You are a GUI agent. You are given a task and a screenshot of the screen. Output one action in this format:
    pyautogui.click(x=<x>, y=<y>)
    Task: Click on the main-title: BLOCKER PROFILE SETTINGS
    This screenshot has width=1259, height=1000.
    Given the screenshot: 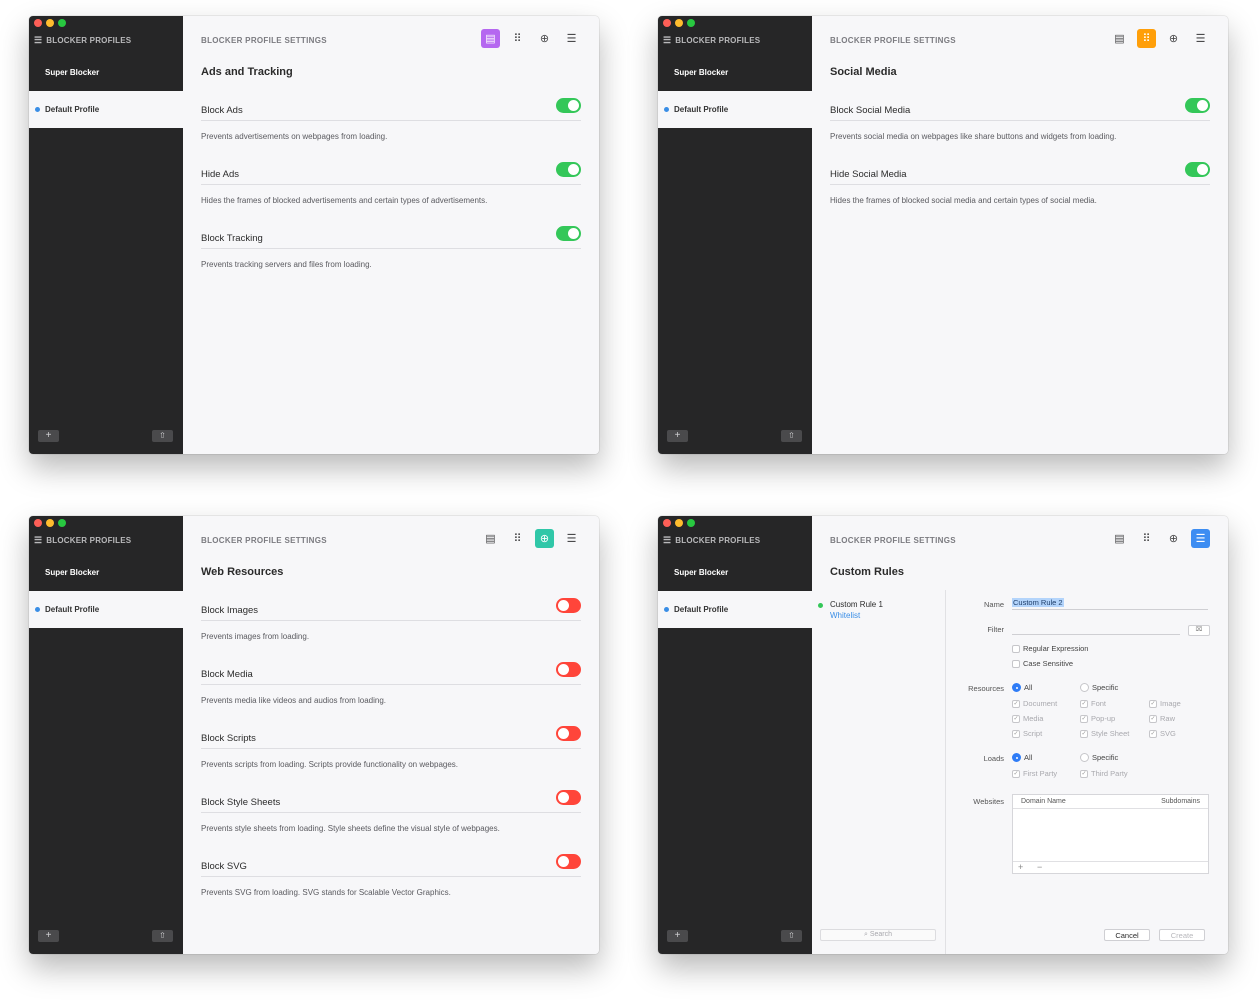 What is the action you would take?
    pyautogui.click(x=893, y=40)
    